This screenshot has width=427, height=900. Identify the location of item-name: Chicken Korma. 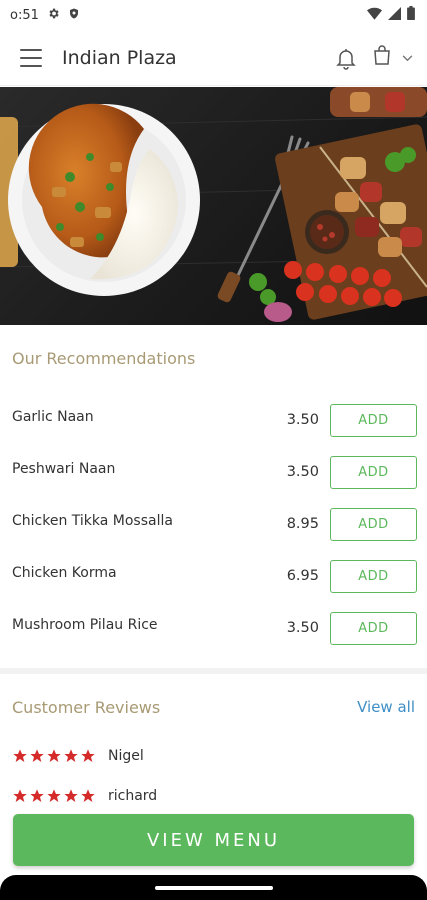
(64, 573).